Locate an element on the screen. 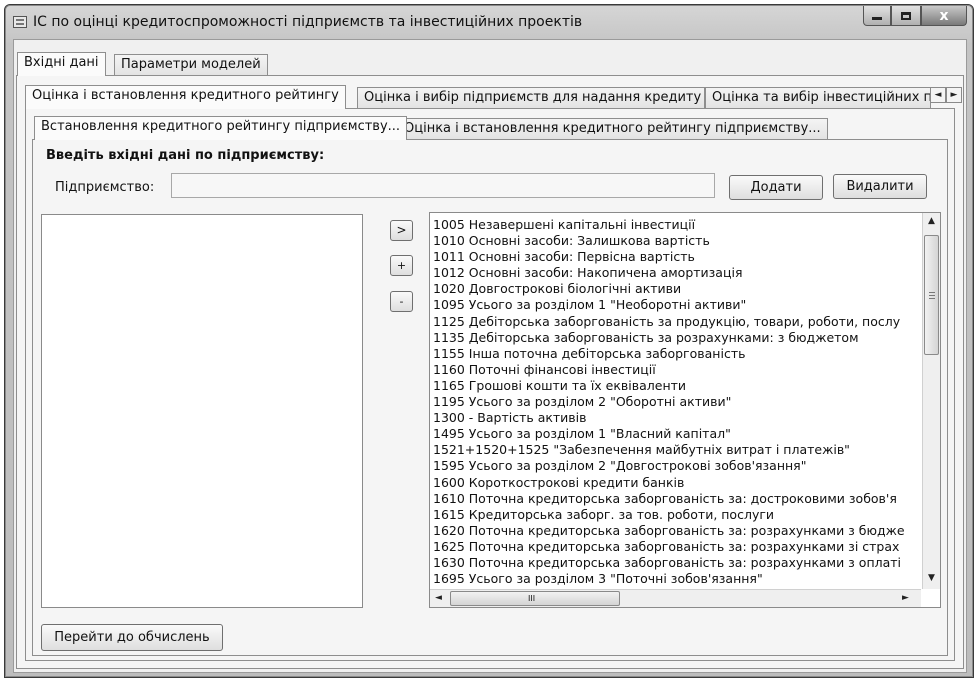 The width and height of the screenshot is (978, 682). compute-button: Перейти до обчислень is located at coordinates (132, 637).